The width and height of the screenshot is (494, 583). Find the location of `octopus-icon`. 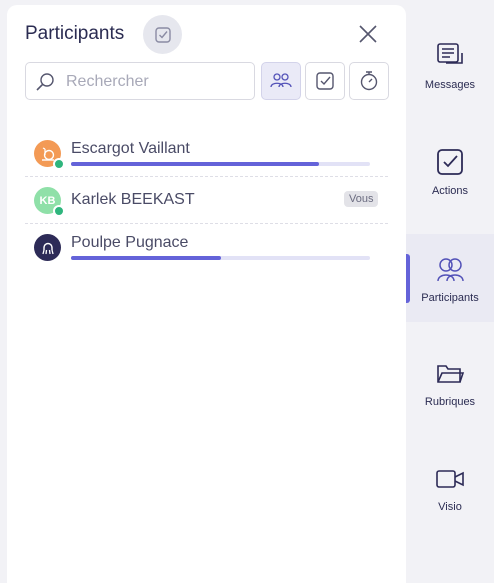

octopus-icon is located at coordinates (47, 248).